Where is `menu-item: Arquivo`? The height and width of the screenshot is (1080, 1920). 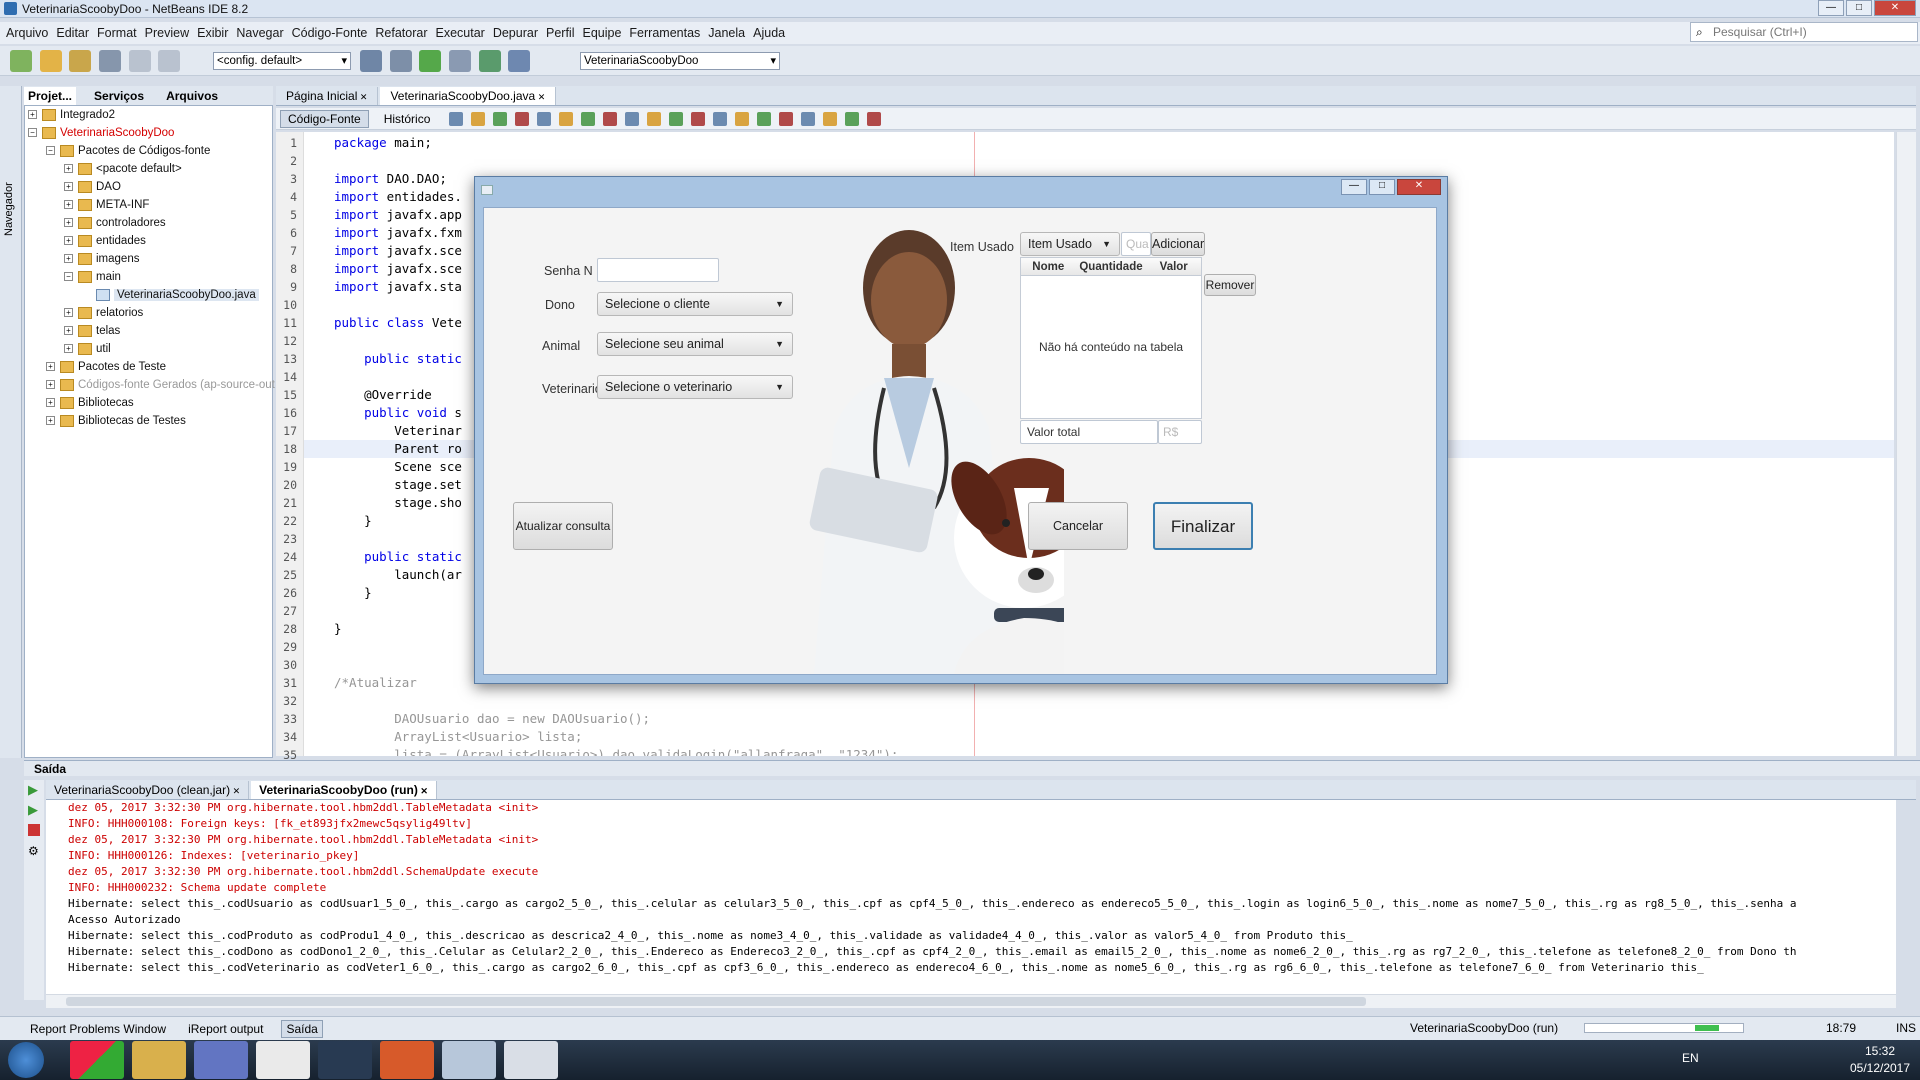
menu-item: Arquivo is located at coordinates (27, 33).